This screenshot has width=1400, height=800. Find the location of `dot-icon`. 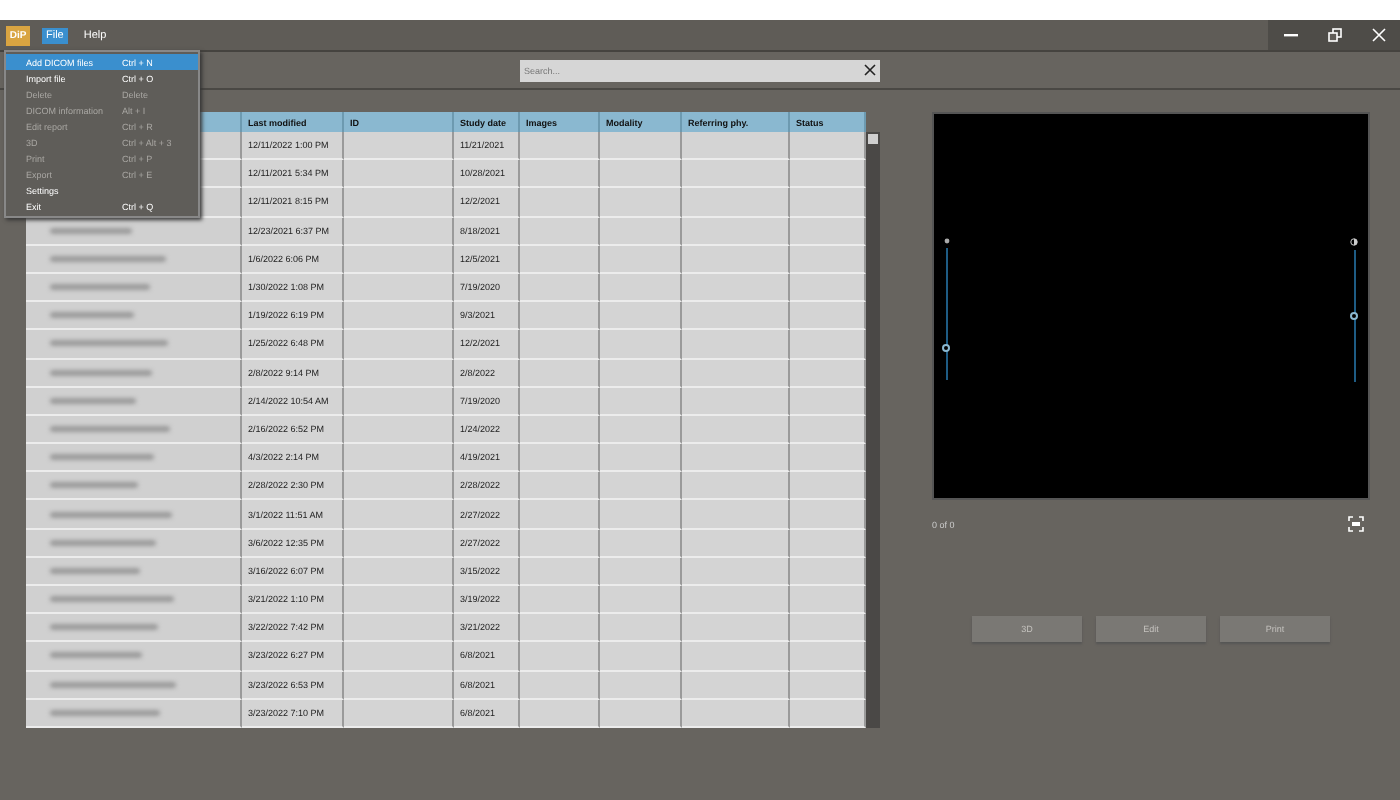

dot-icon is located at coordinates (947, 241).